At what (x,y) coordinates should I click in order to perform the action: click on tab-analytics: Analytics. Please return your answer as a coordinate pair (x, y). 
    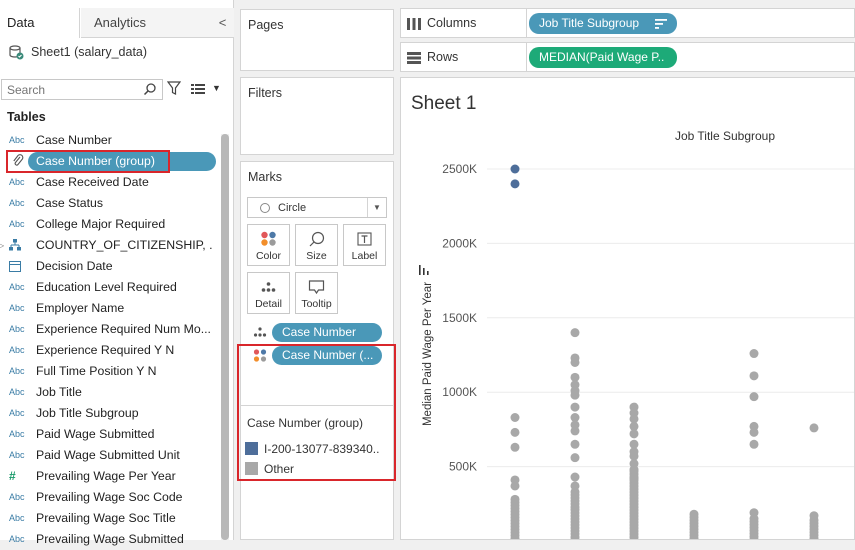
    Looking at the image, I should click on (146, 23).